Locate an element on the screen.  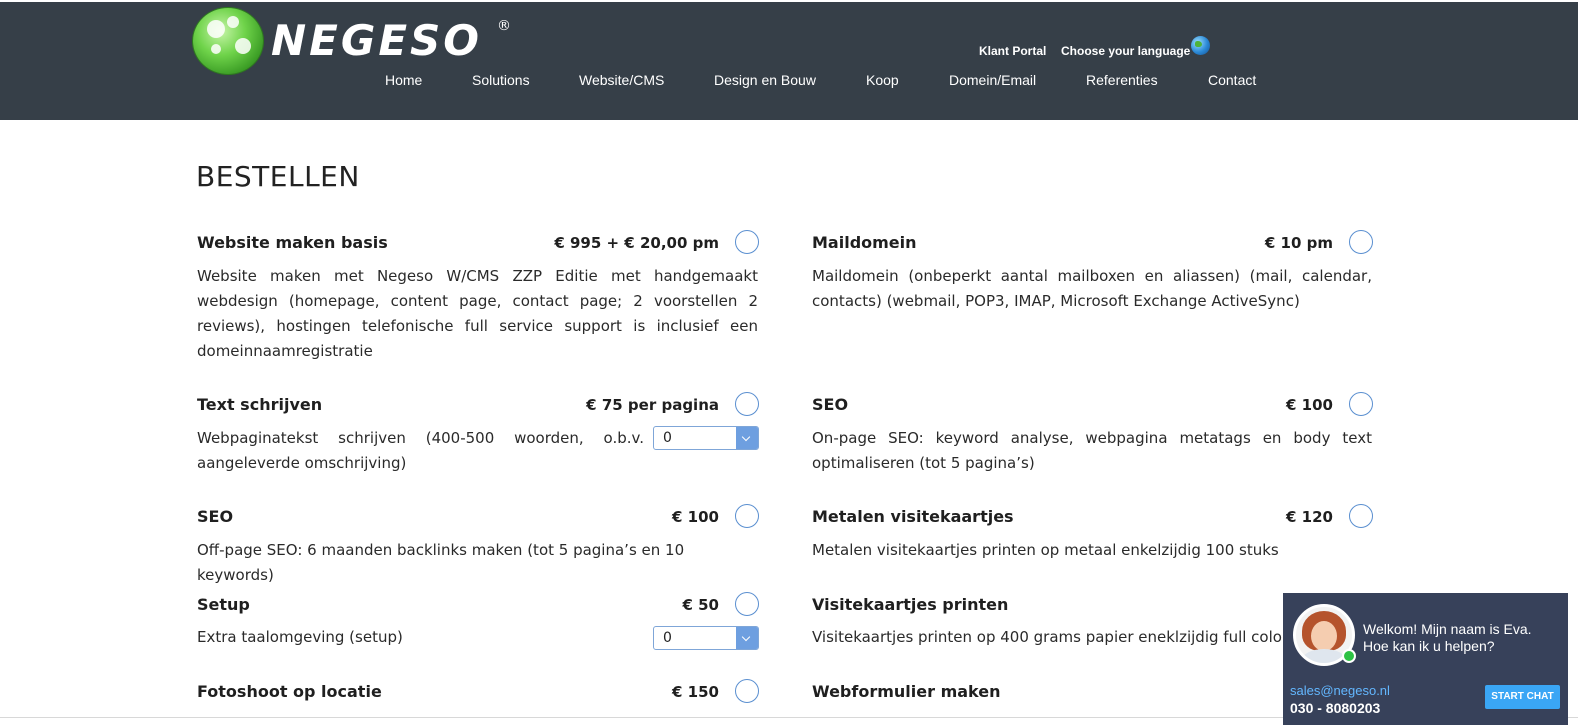
logo-text: NEGESO is located at coordinates (376, 40).